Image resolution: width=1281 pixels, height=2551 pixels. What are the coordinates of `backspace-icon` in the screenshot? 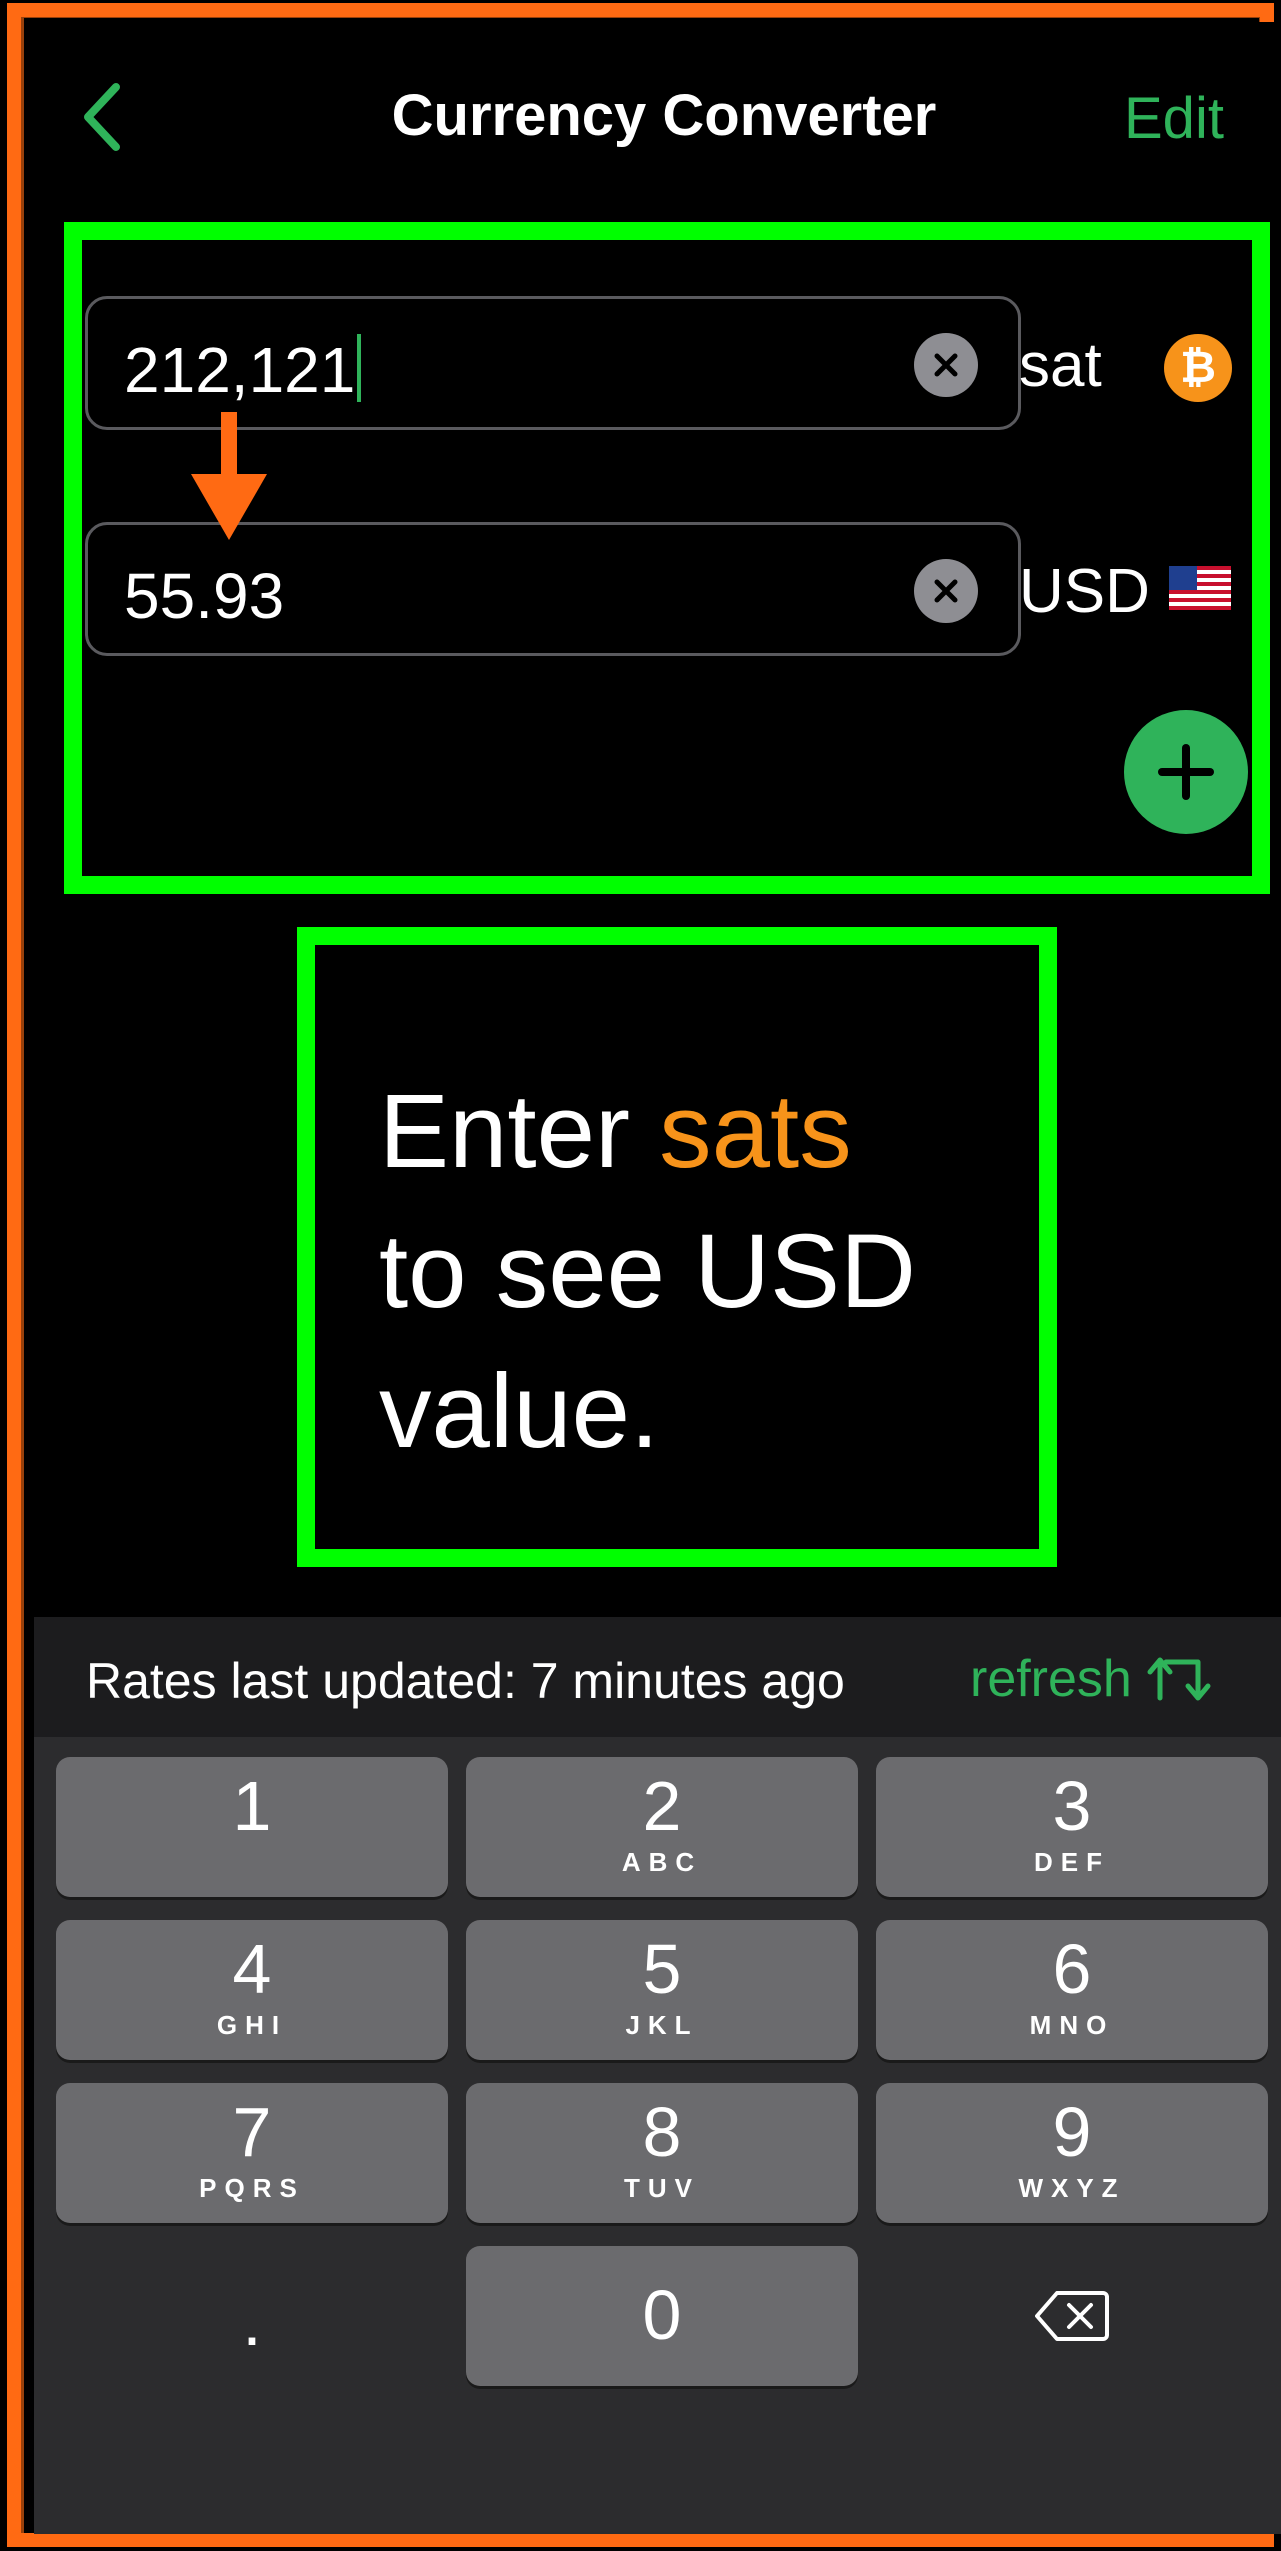 It's located at (1072, 2316).